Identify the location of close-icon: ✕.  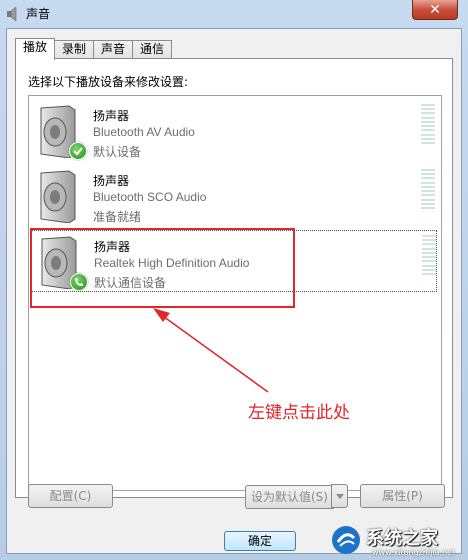
(435, 9).